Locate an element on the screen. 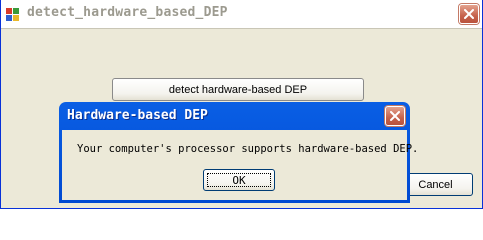 The image size is (483, 240). dialog-close-button is located at coordinates (395, 116).